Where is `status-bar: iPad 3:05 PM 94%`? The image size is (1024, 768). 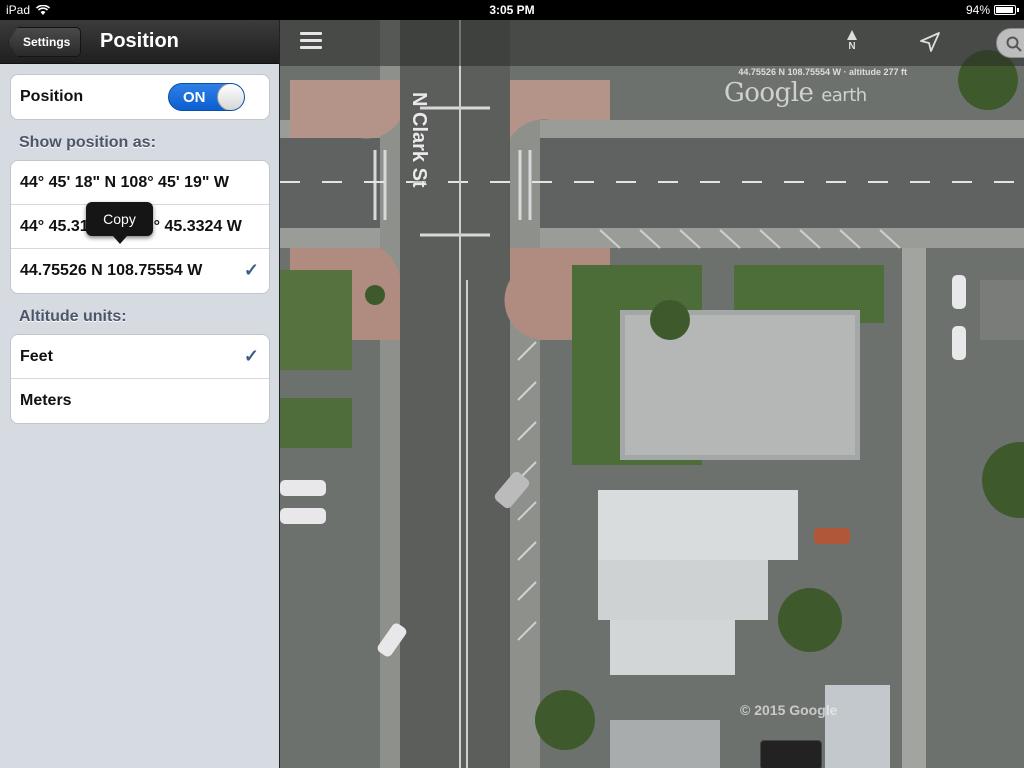 status-bar: iPad 3:05 PM 94% is located at coordinates (512, 10).